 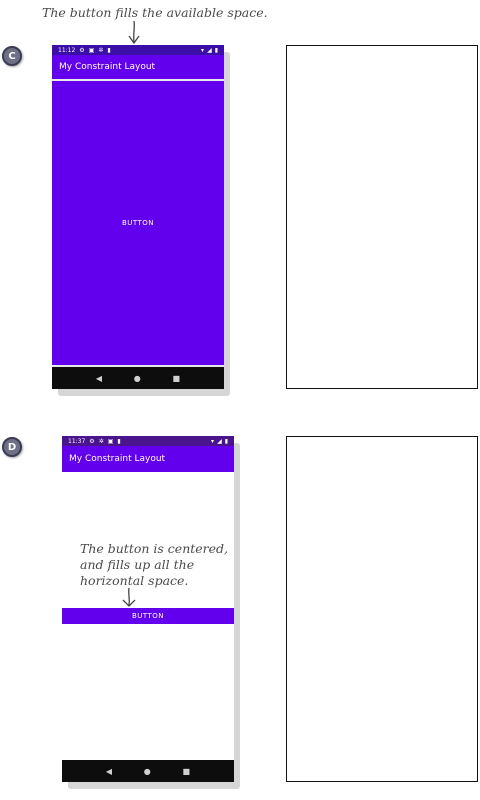 I want to click on status-time: 11:37, so click(x=77, y=441).